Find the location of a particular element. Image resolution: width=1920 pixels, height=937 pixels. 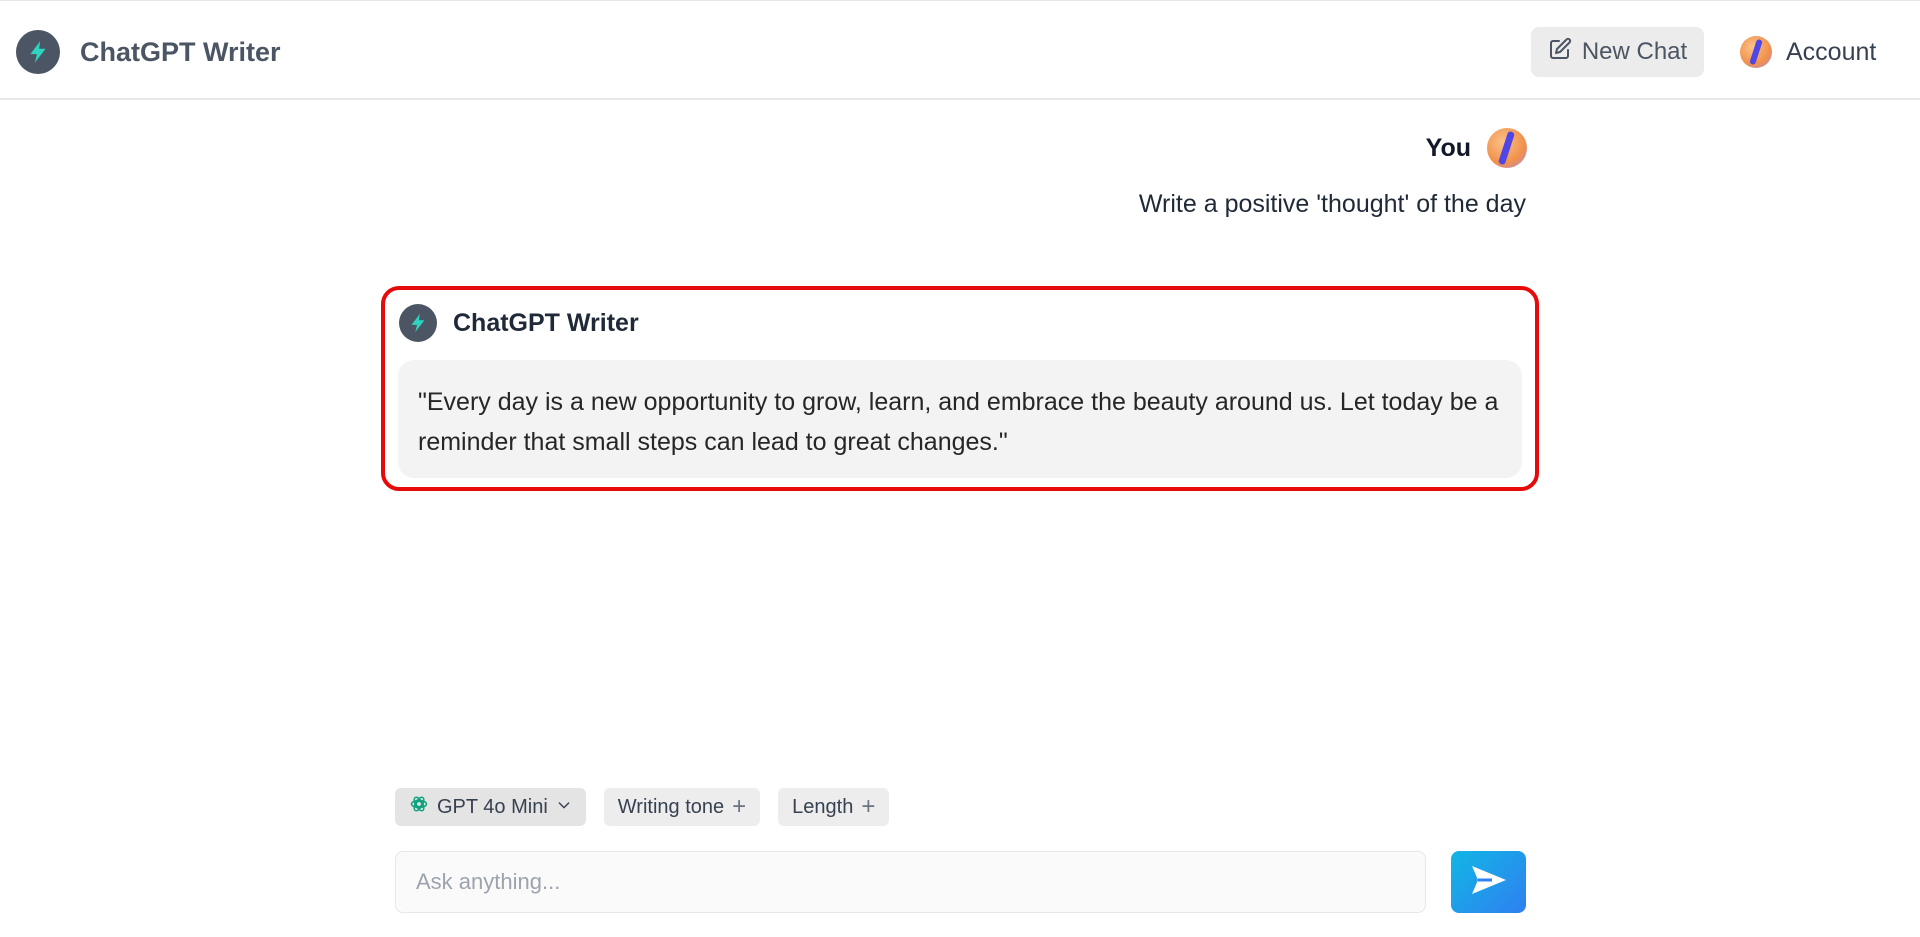

assistant-message-header: ChatGPT Writer is located at coordinates (519, 323).